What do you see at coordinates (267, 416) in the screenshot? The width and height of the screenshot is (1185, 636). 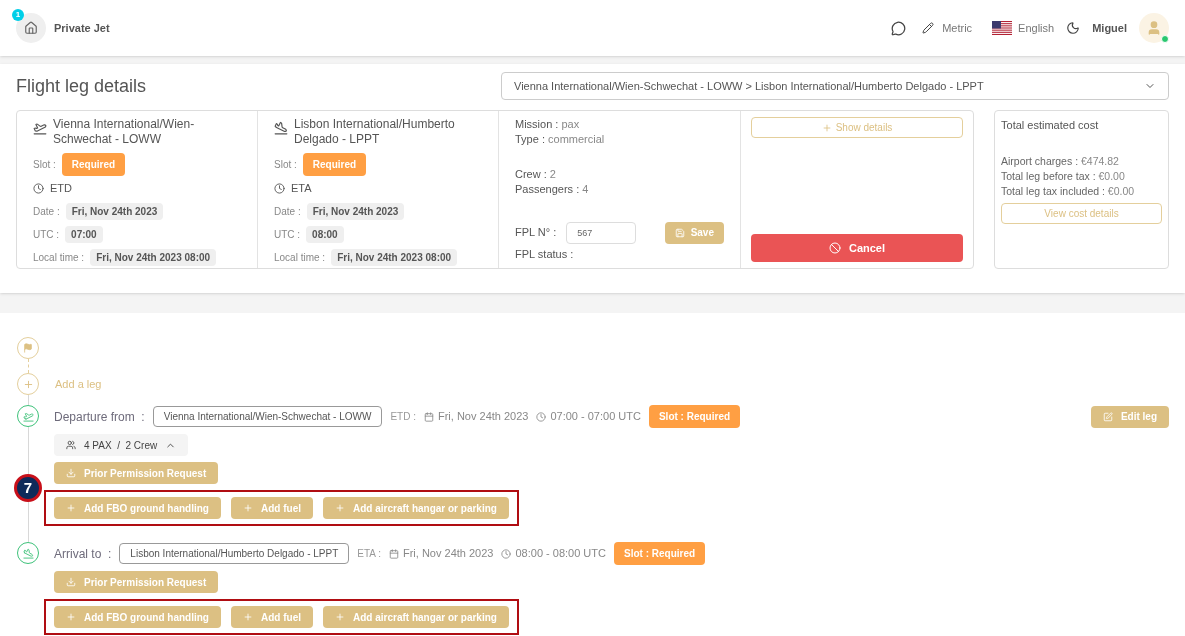 I see `airport-field: Vienna International/Wien-Schwechat - LOWW` at bounding box center [267, 416].